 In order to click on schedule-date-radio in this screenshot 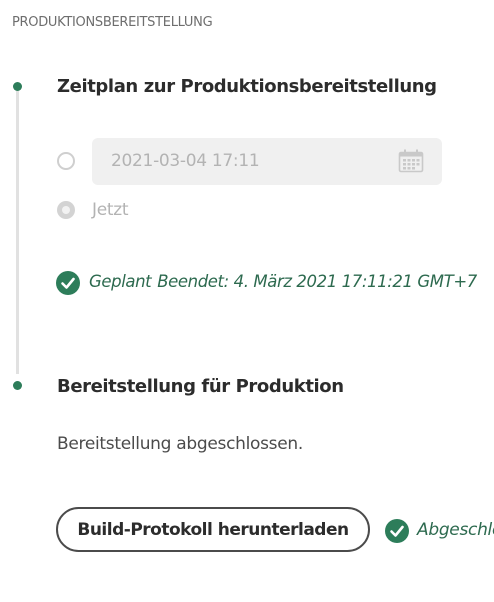, I will do `click(66, 161)`.